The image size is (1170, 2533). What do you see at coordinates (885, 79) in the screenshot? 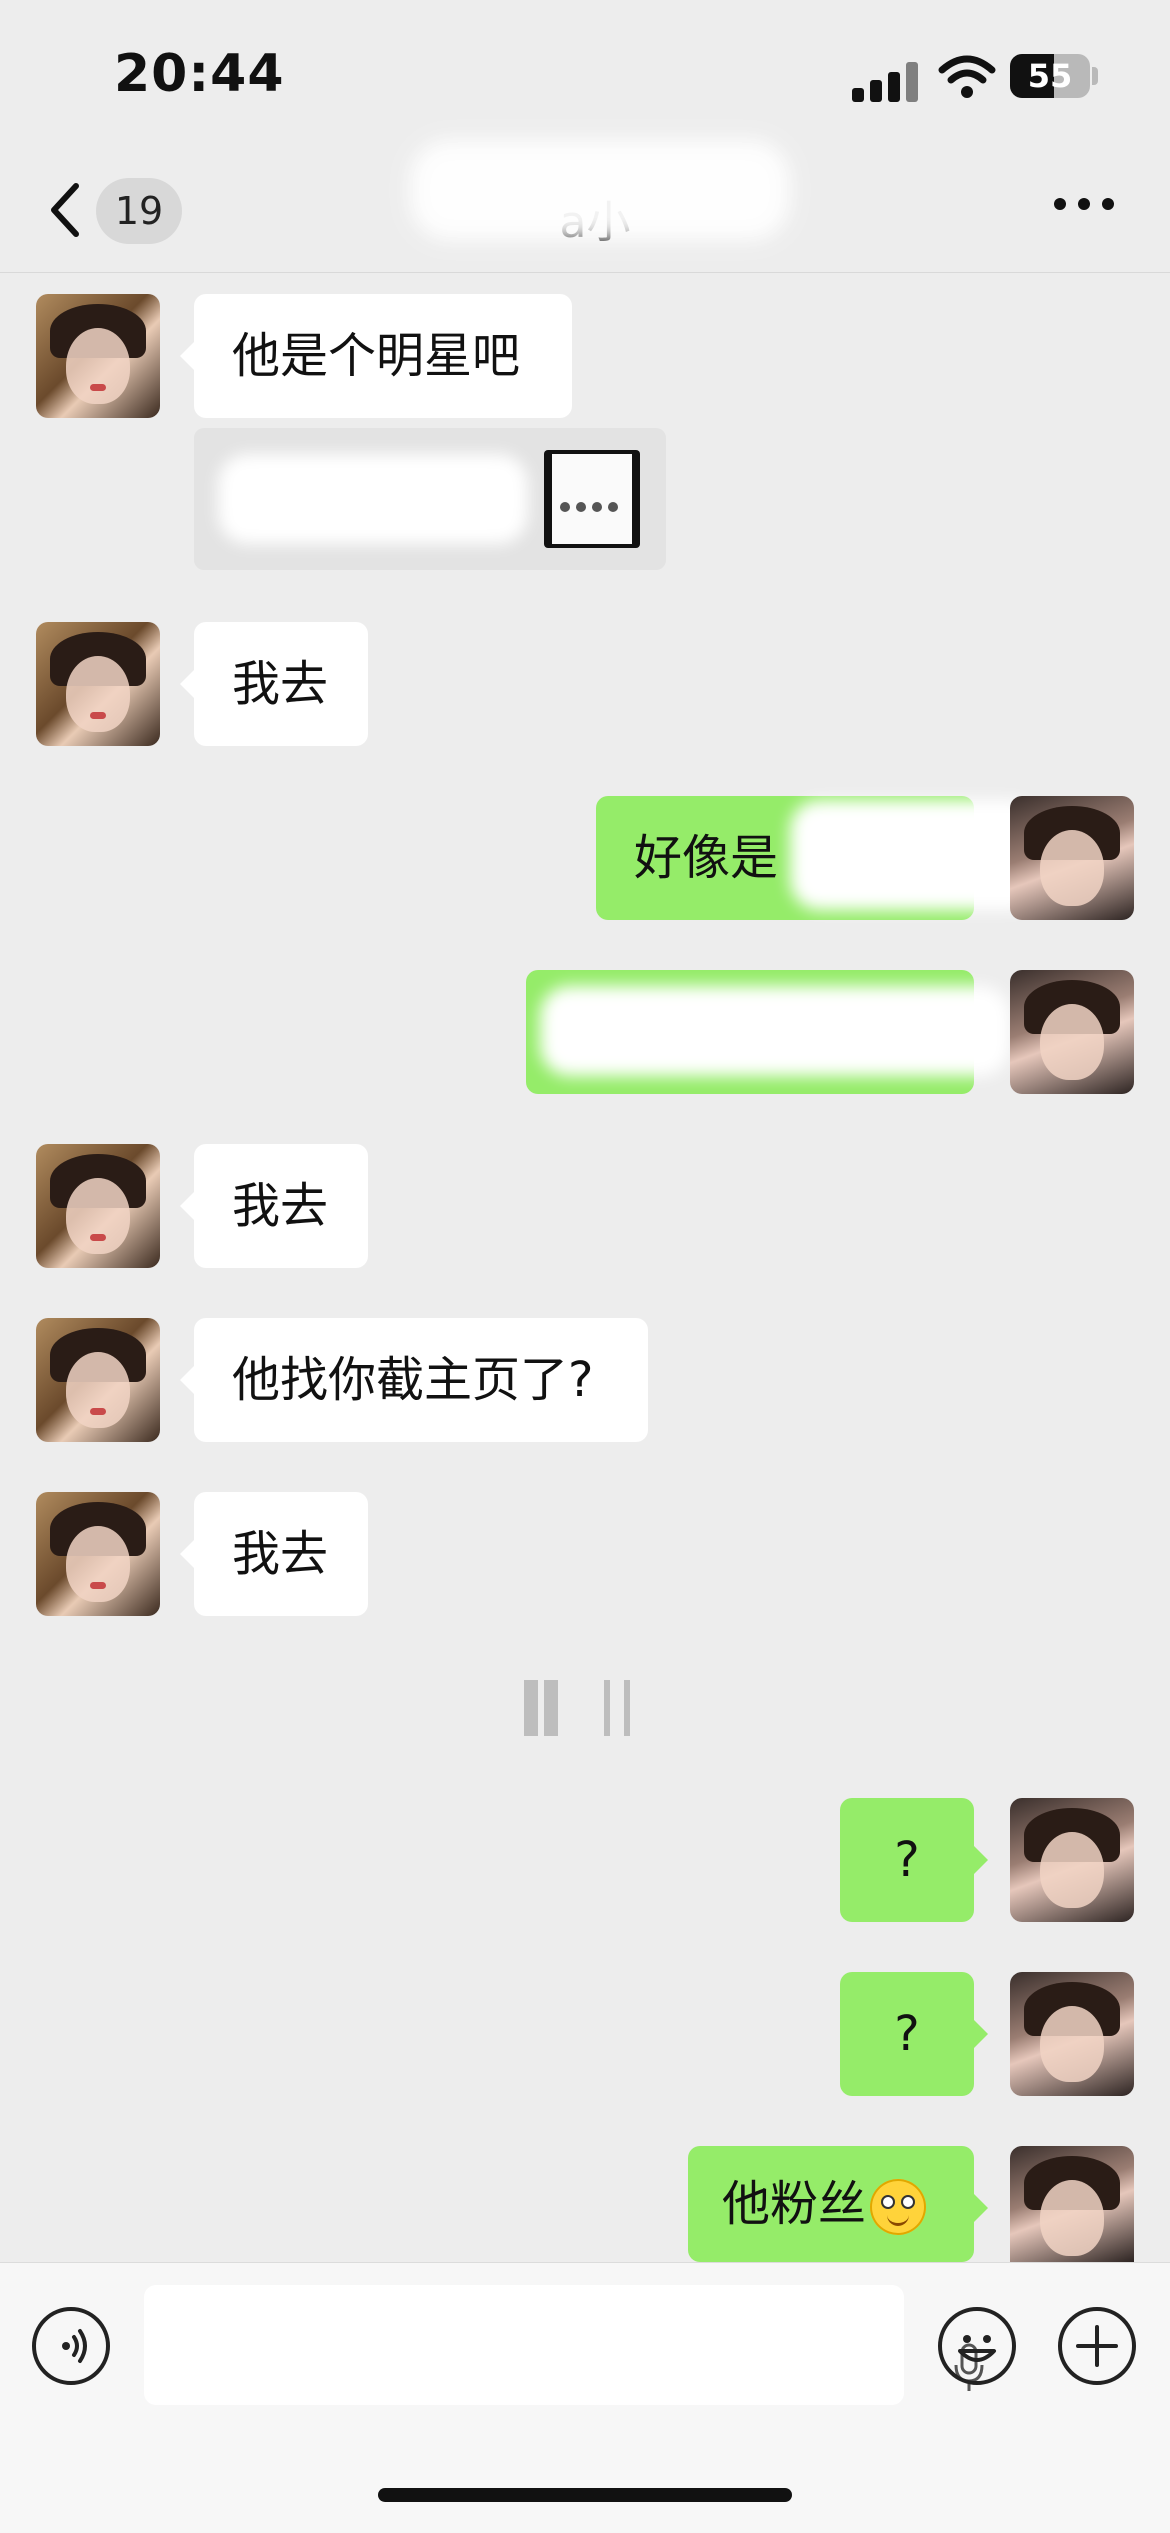
I see `signal-icon` at bounding box center [885, 79].